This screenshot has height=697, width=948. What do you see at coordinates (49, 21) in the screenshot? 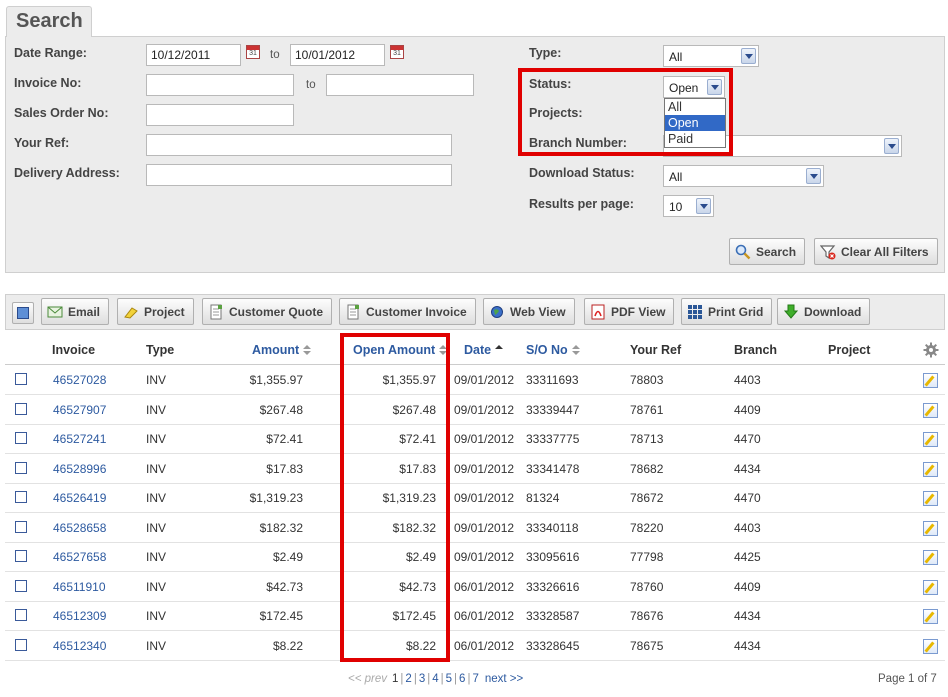
I see `search-tab: Search` at bounding box center [49, 21].